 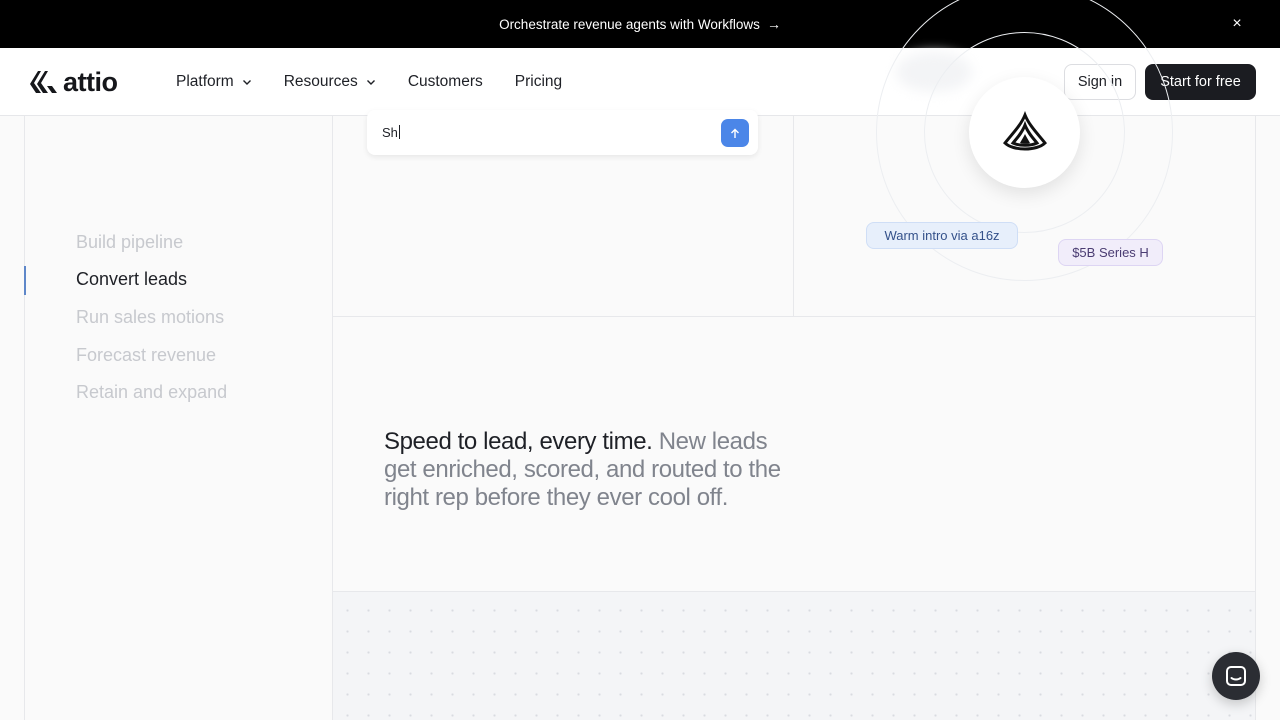 What do you see at coordinates (518, 441) in the screenshot?
I see `feature-headline: Speed to lead, every time.` at bounding box center [518, 441].